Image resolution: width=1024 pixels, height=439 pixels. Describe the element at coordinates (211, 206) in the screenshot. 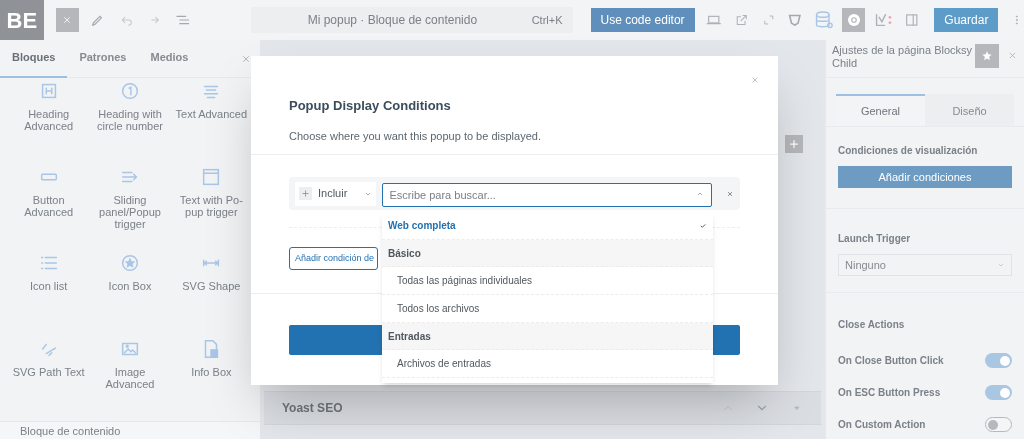

I see `block-label: Text with Po-pup trigger` at that location.